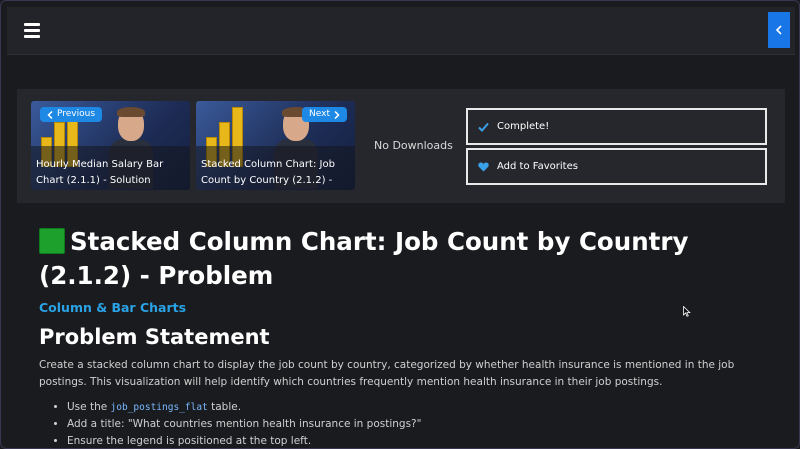 The image size is (800, 449). I want to click on previous-button: Previous, so click(71, 114).